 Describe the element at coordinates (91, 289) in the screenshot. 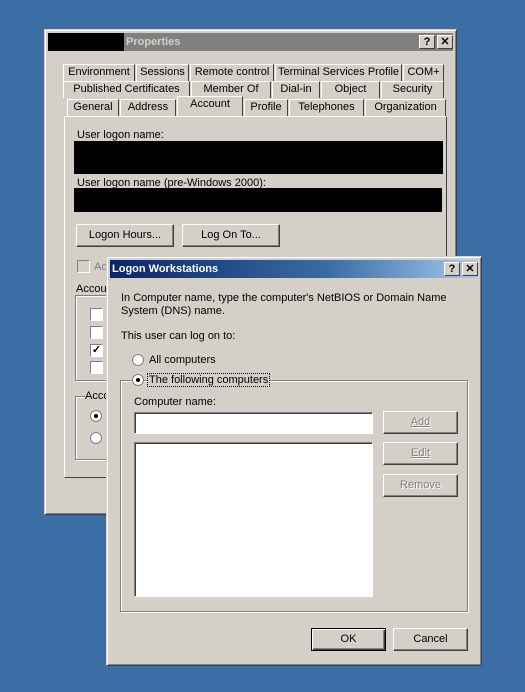

I see `account-options-label: Accou` at that location.